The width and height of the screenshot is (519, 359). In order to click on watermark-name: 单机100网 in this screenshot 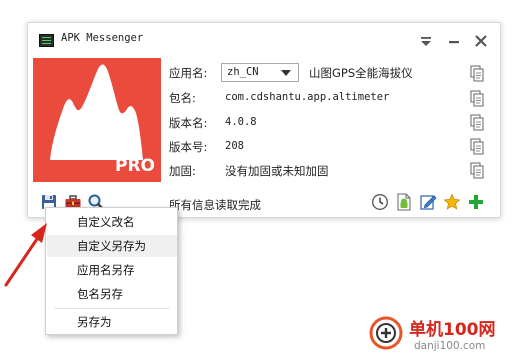, I will do `click(452, 330)`.